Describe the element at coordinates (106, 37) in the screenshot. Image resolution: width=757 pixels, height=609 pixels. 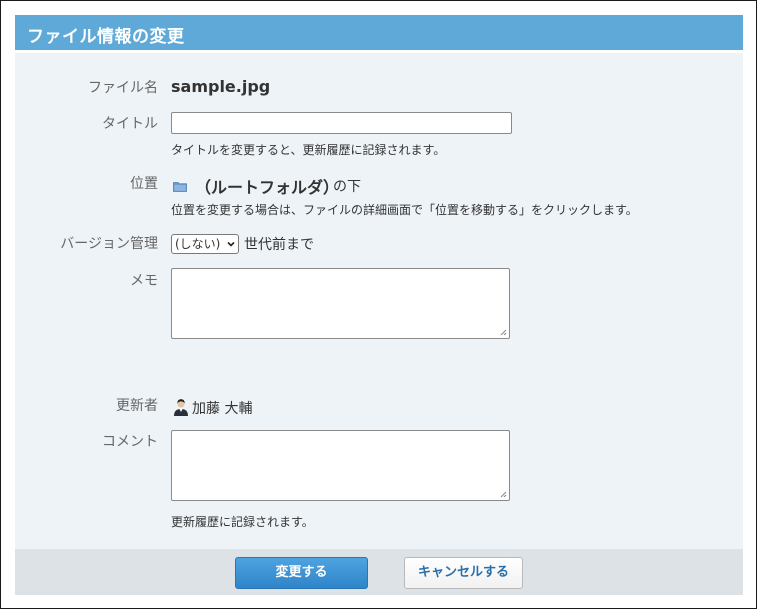
I see `dialog-title: ファイル情報の変更` at that location.